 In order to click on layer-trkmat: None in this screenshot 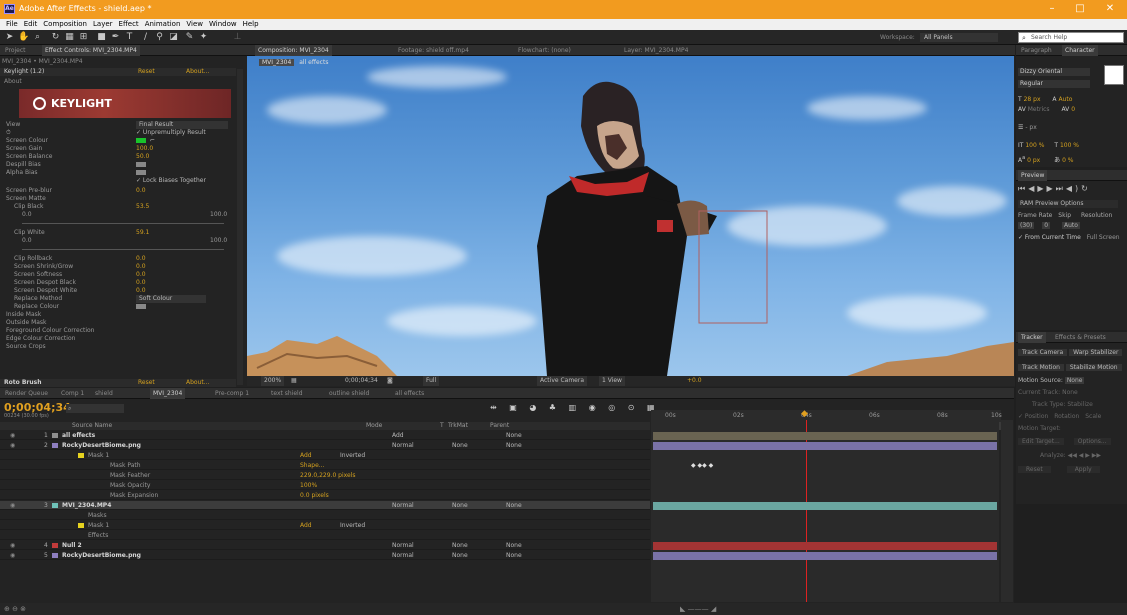, I will do `click(460, 505)`.